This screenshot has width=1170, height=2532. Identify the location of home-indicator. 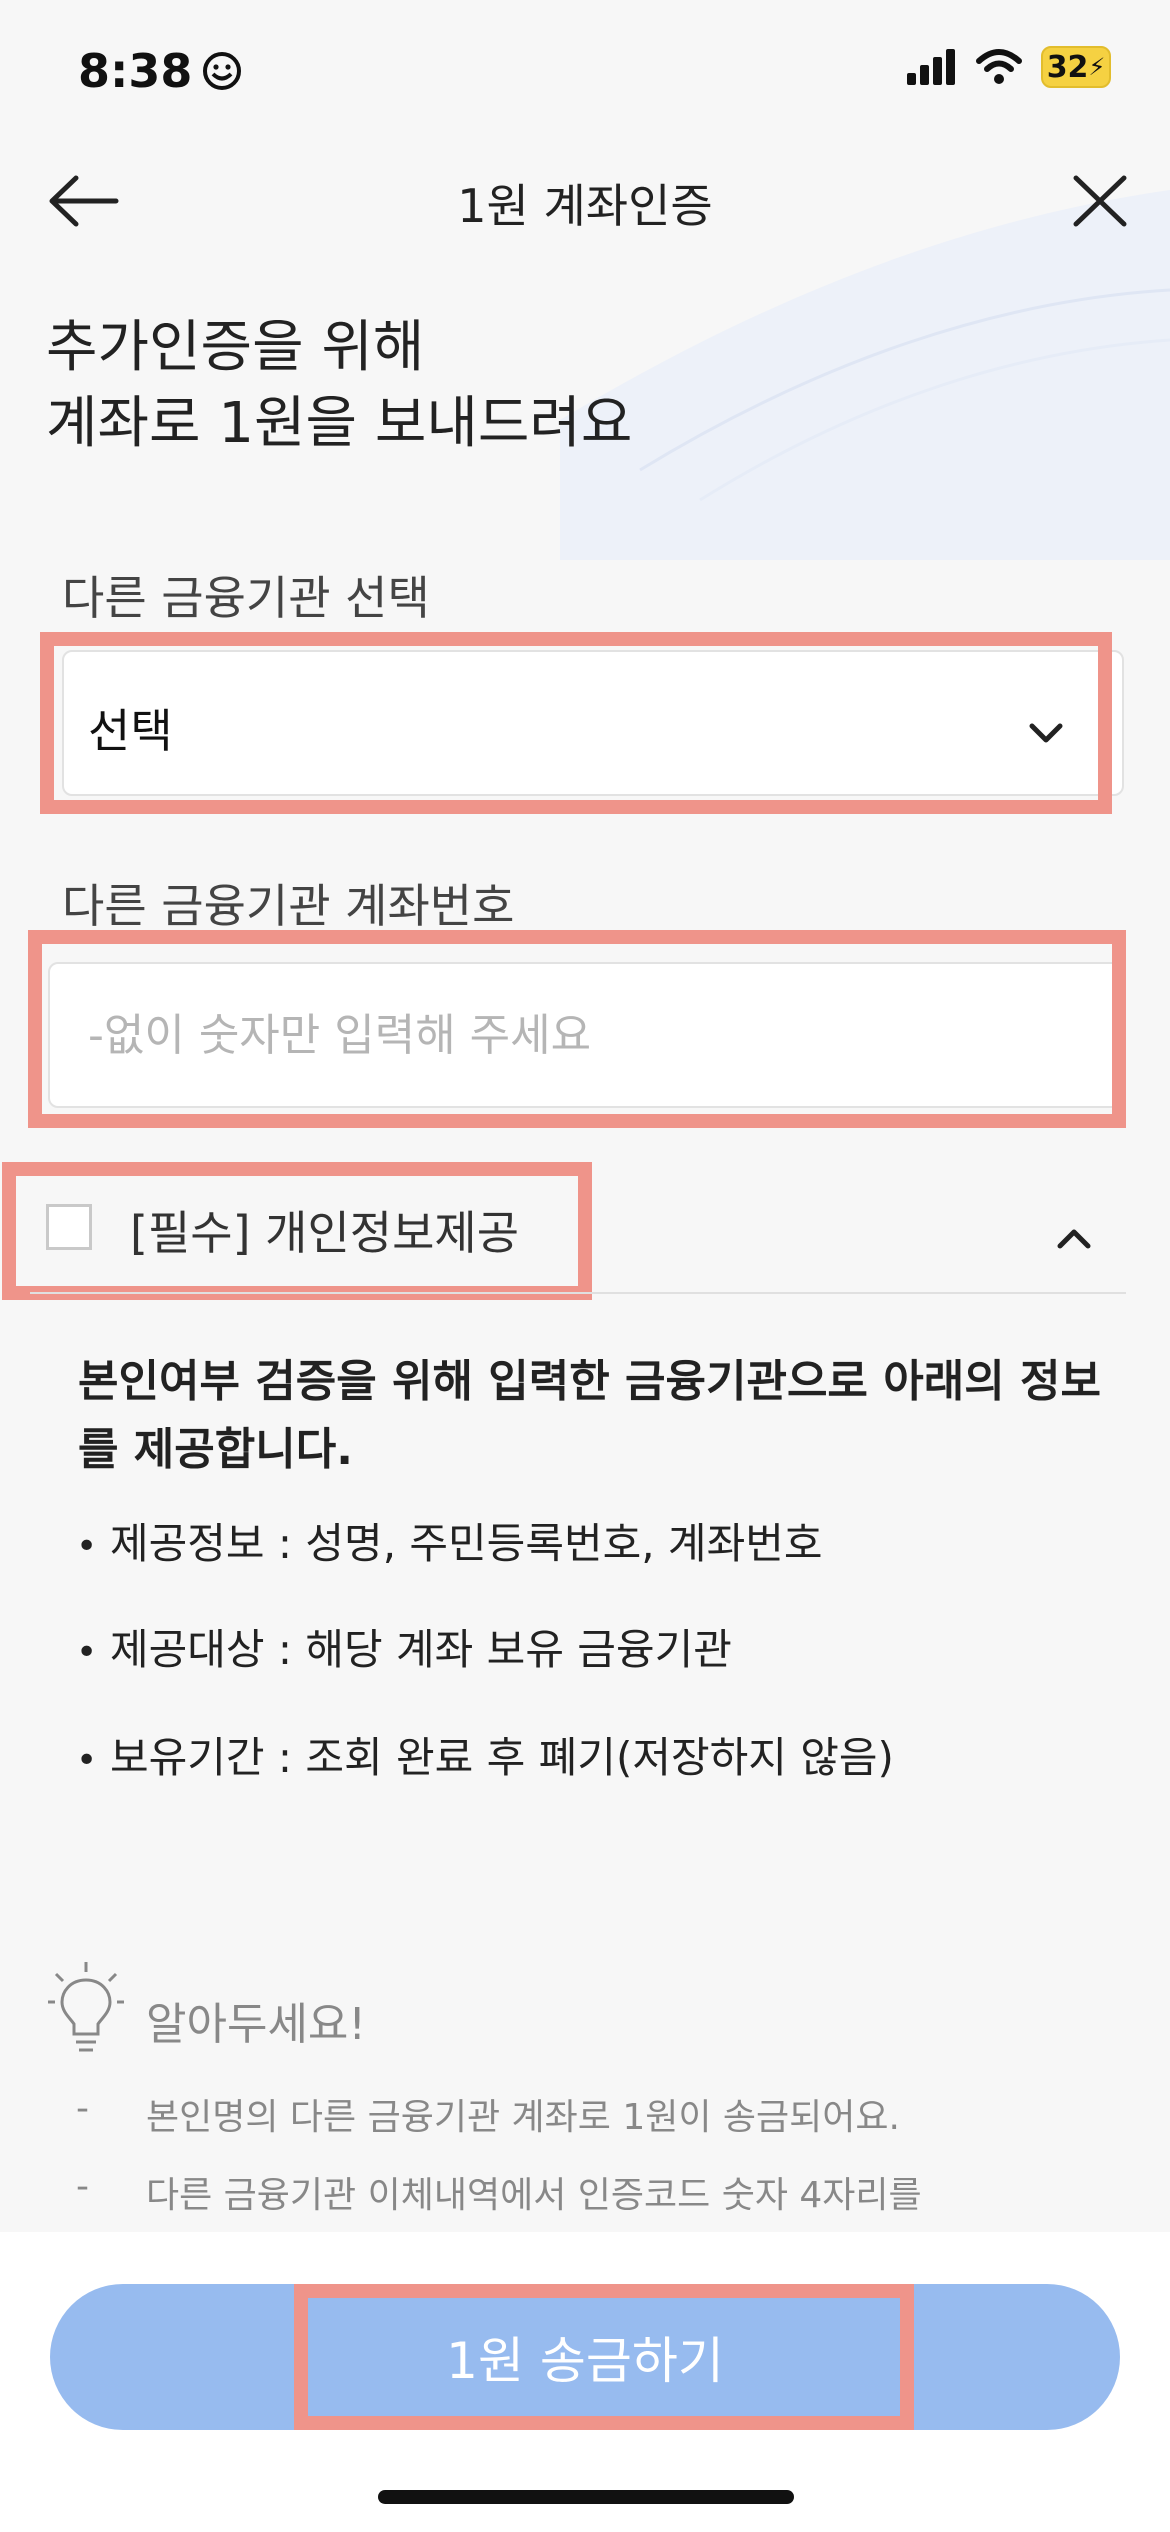
(586, 2497).